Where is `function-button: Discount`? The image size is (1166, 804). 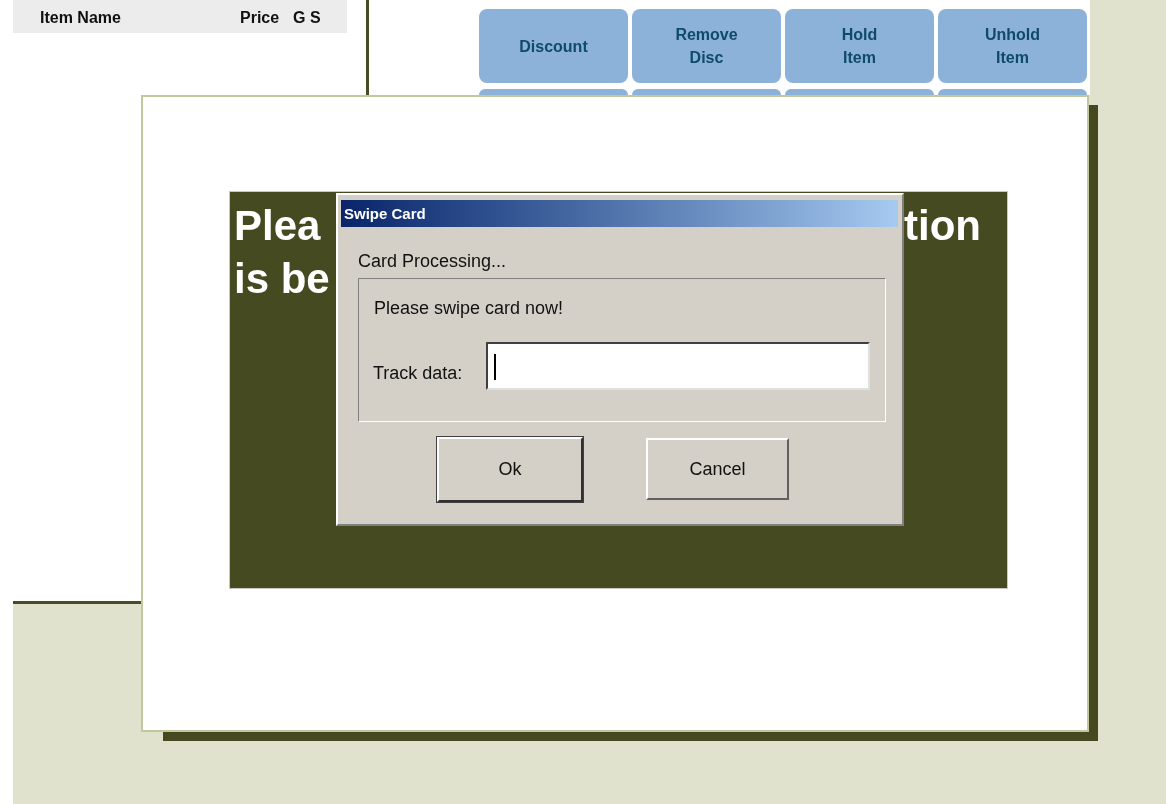
function-button: Discount is located at coordinates (553, 46).